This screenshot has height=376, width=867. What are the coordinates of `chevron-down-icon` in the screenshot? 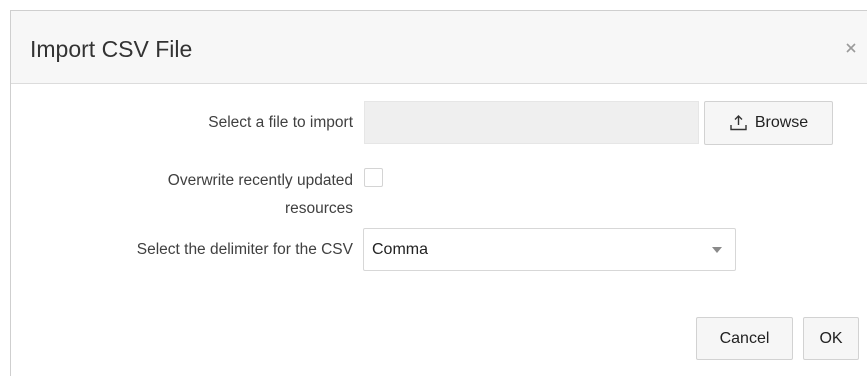 It's located at (717, 250).